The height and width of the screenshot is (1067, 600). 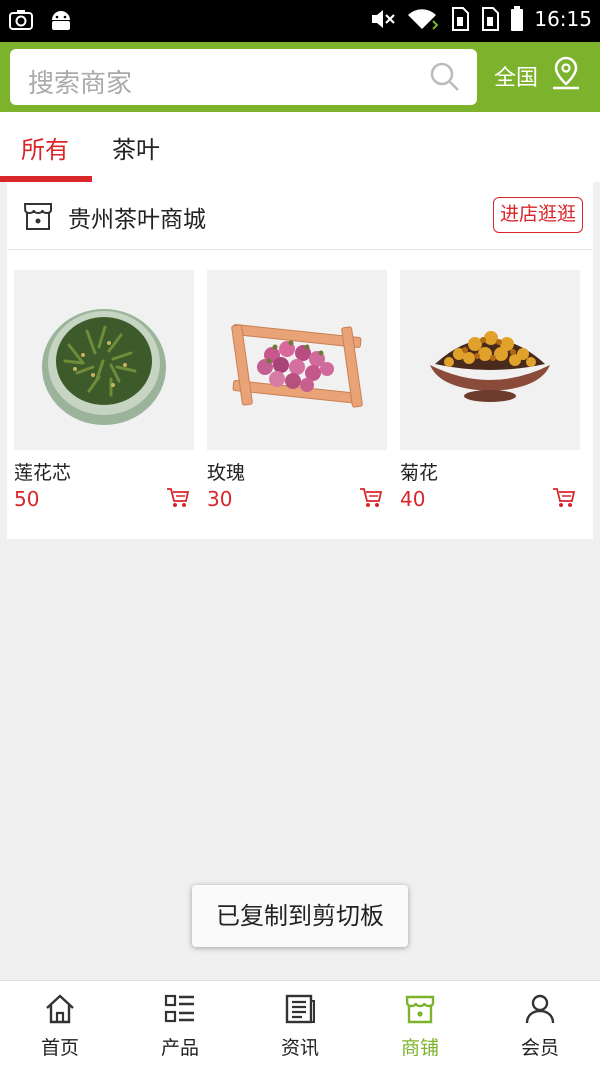 I want to click on sim2-icon, so click(x=491, y=19).